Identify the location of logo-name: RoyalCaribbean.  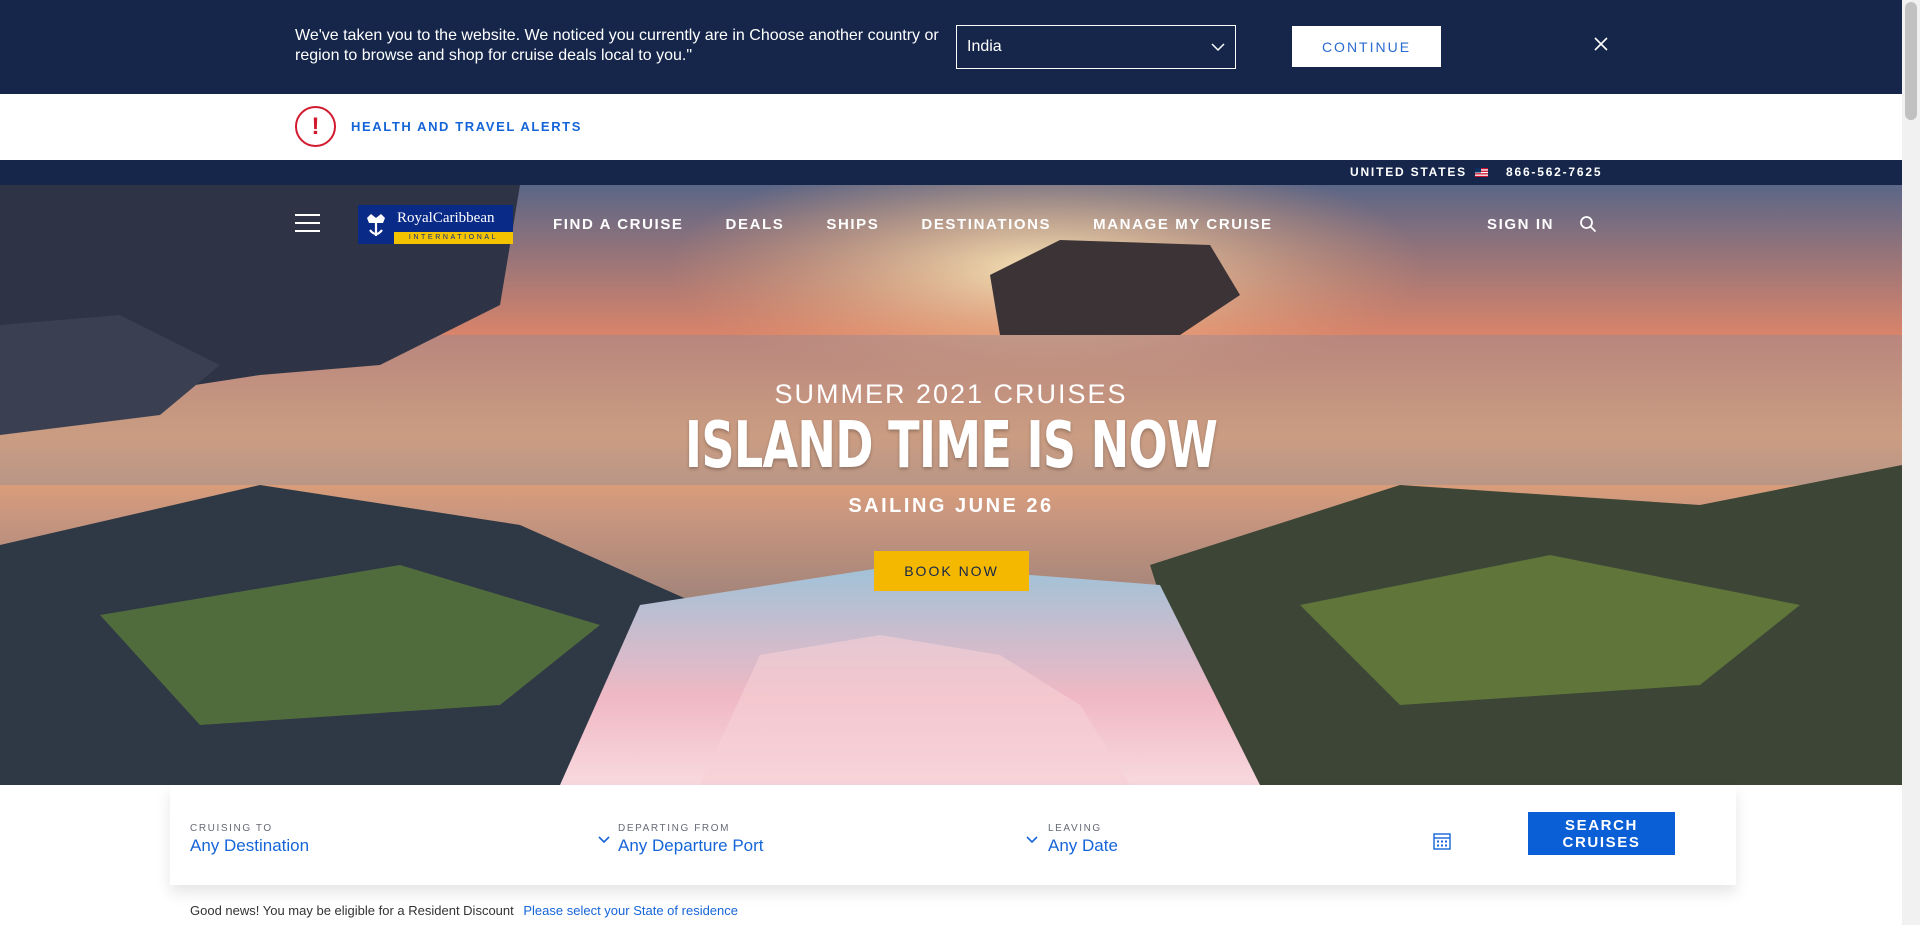
(453, 218).